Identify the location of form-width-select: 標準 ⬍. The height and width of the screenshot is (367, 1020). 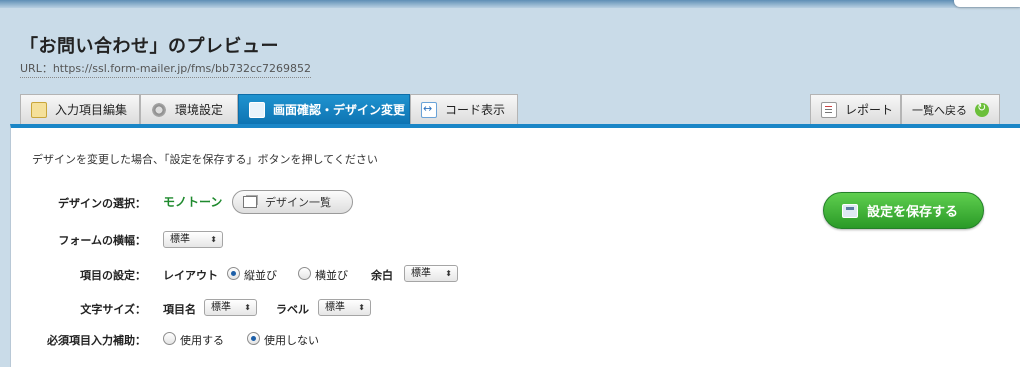
(193, 239).